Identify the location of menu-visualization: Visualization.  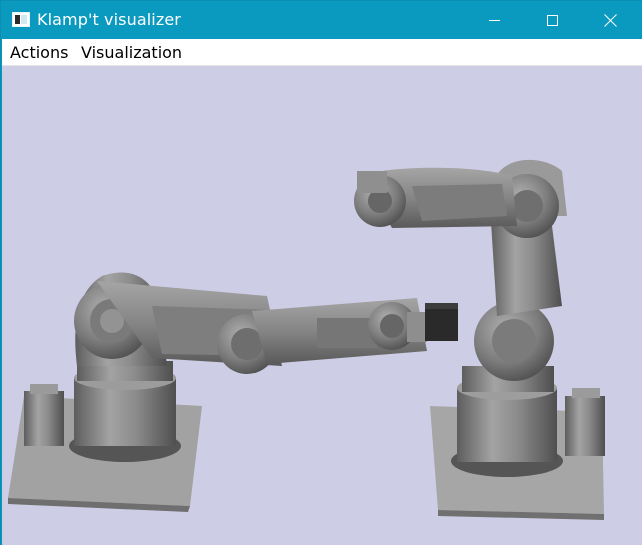
(131, 52).